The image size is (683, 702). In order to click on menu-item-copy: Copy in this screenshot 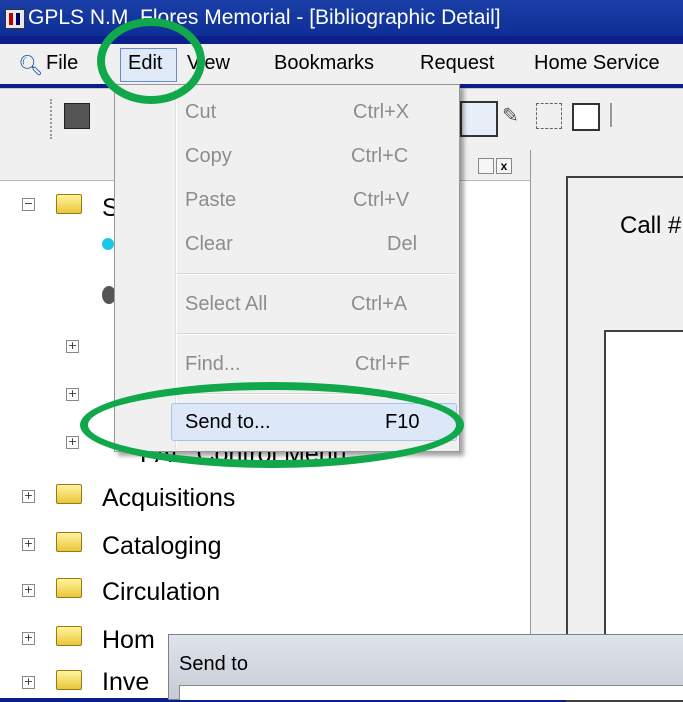, I will do `click(208, 156)`.